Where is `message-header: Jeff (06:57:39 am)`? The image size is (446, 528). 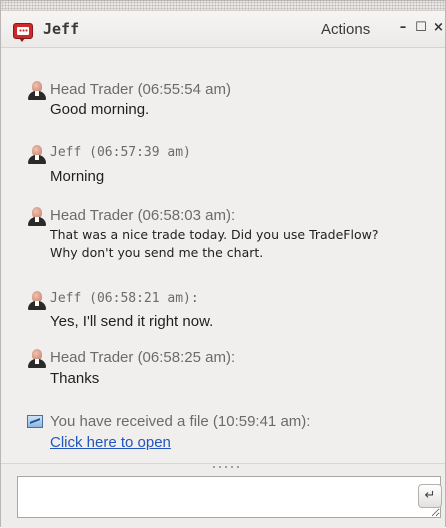 message-header: Jeff (06:57:39 am) is located at coordinates (120, 152).